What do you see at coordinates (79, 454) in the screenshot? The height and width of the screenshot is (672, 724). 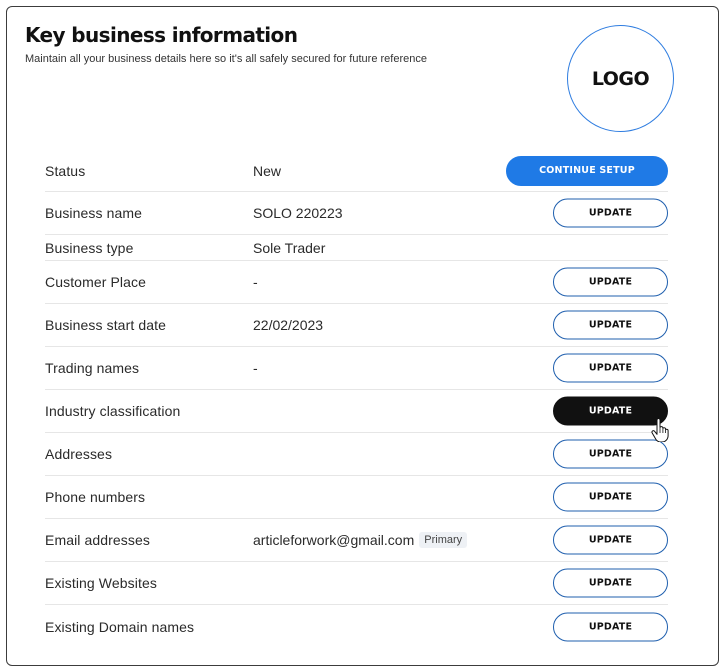 I see `row-label: Addresses` at bounding box center [79, 454].